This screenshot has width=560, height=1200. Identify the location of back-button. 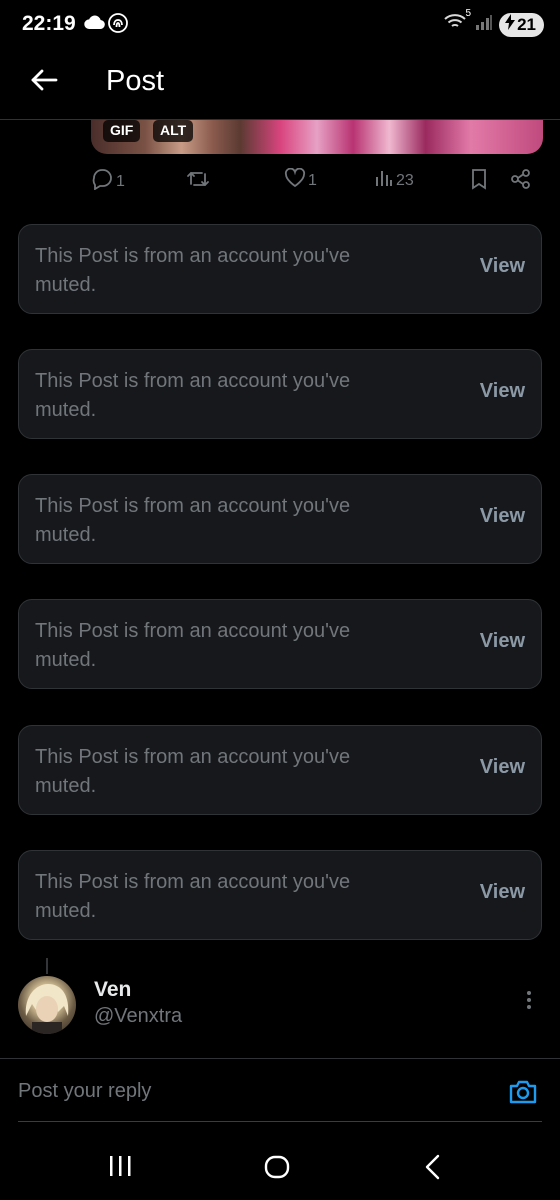
(44, 82).